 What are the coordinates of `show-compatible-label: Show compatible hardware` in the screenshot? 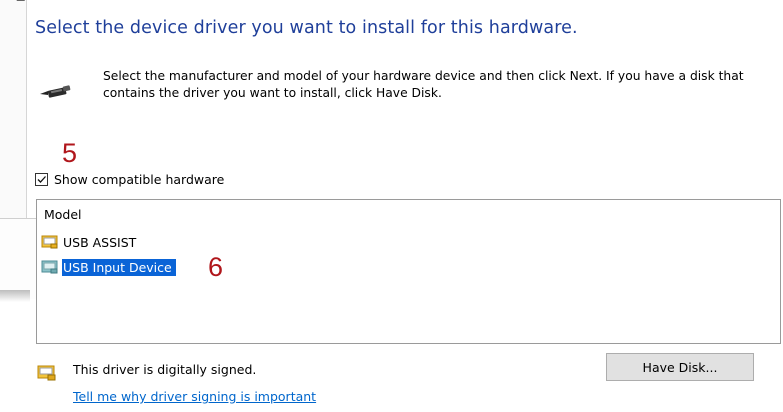 It's located at (139, 179).